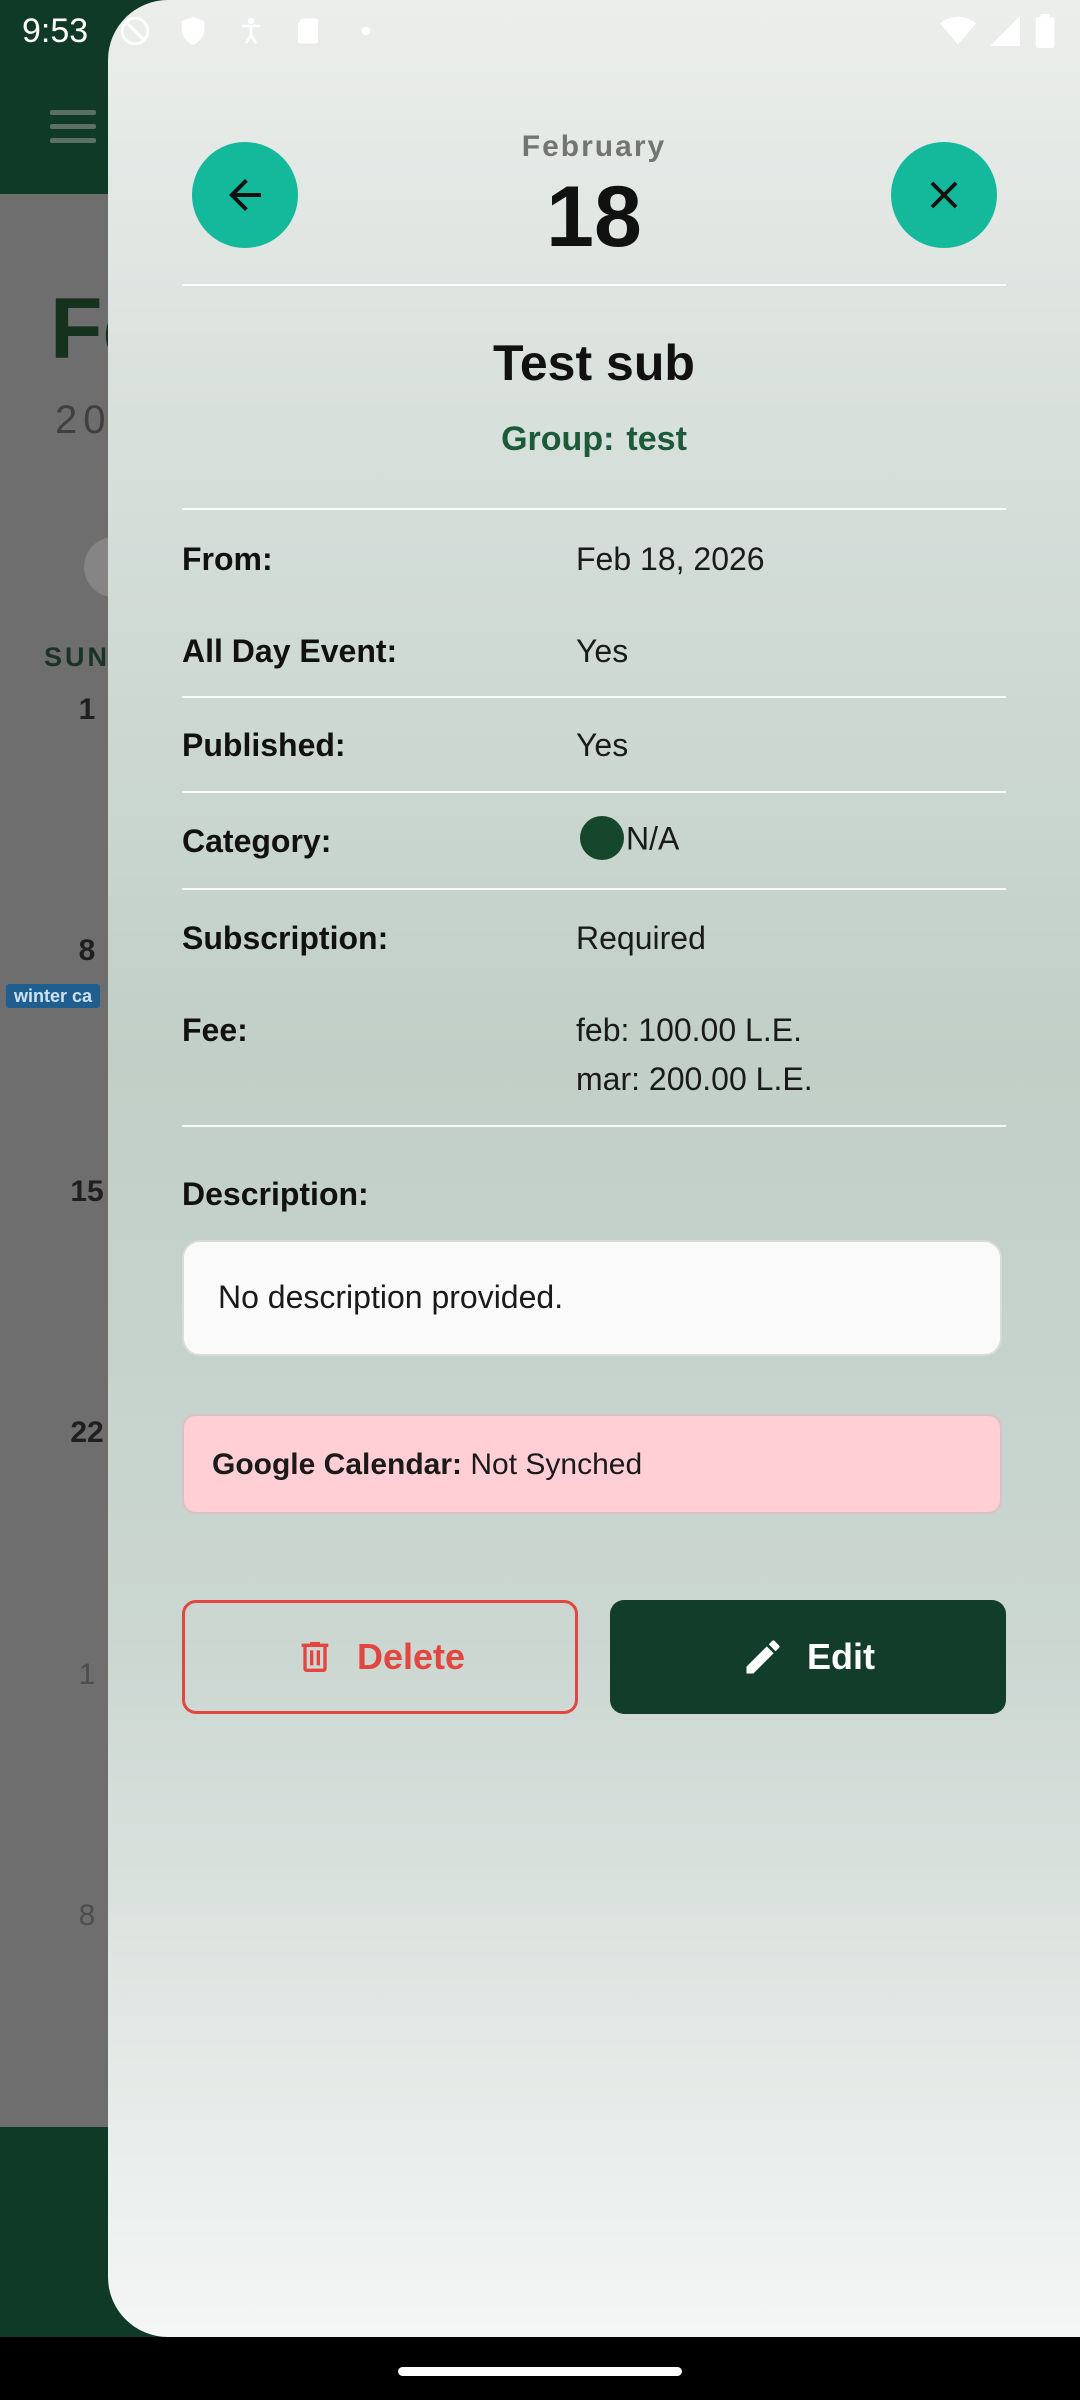 This screenshot has height=2400, width=1080. What do you see at coordinates (841, 1656) in the screenshot?
I see `edit-label: Edit` at bounding box center [841, 1656].